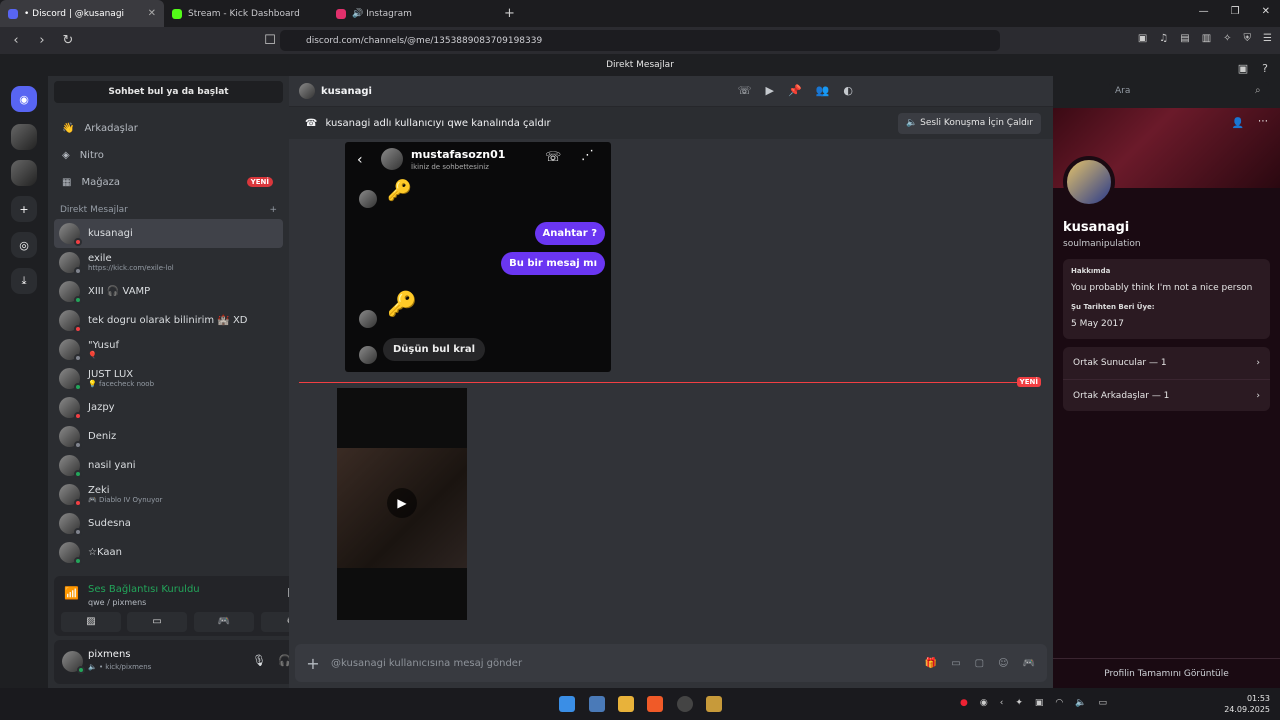  Describe the element at coordinates (1029, 663) in the screenshot. I see `apps-icon: 🎮` at that location.